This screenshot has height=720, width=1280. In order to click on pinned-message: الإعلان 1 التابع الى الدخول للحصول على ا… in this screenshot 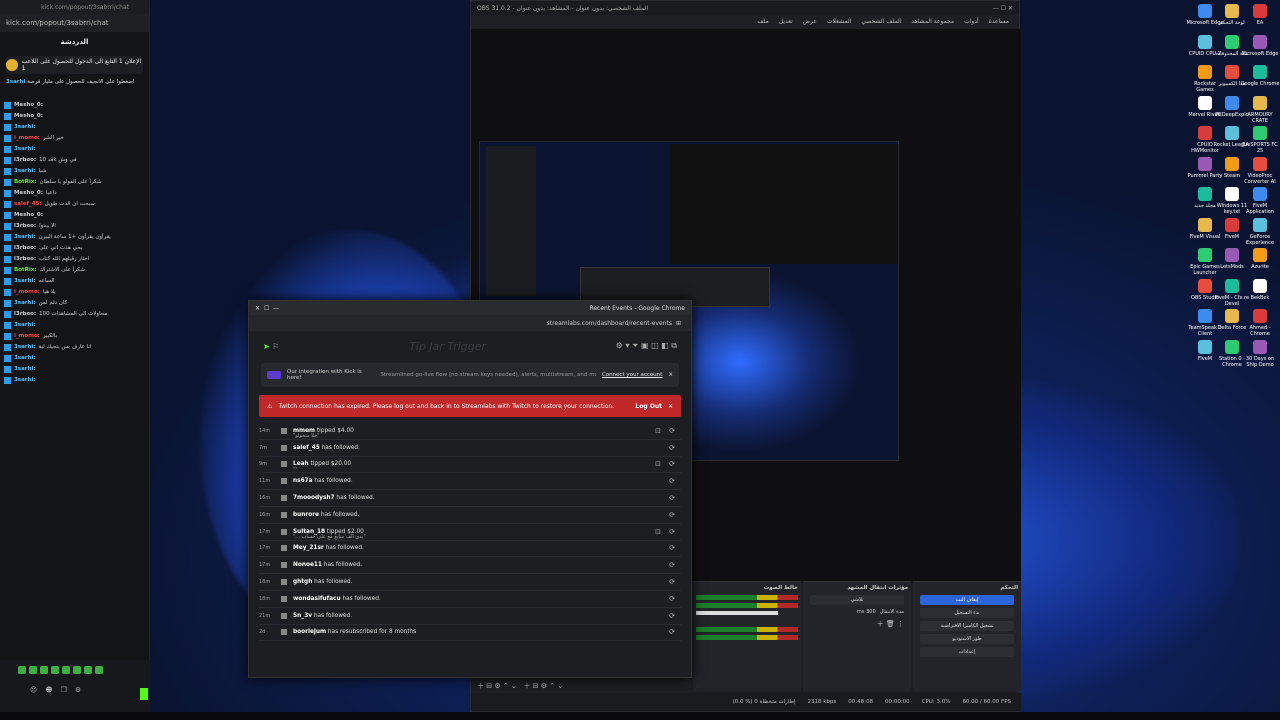, I will do `click(74, 65)`.